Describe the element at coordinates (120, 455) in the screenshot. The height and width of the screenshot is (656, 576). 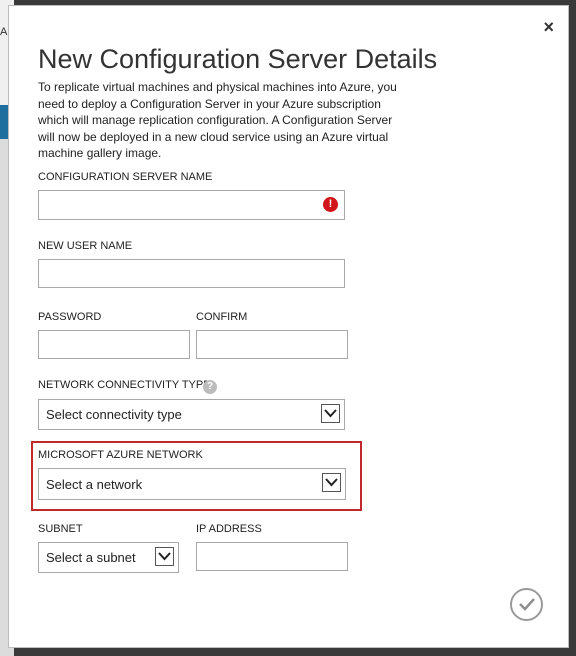
I see `azure-network-label: MICROSOFT AZURE NETWORK` at that location.